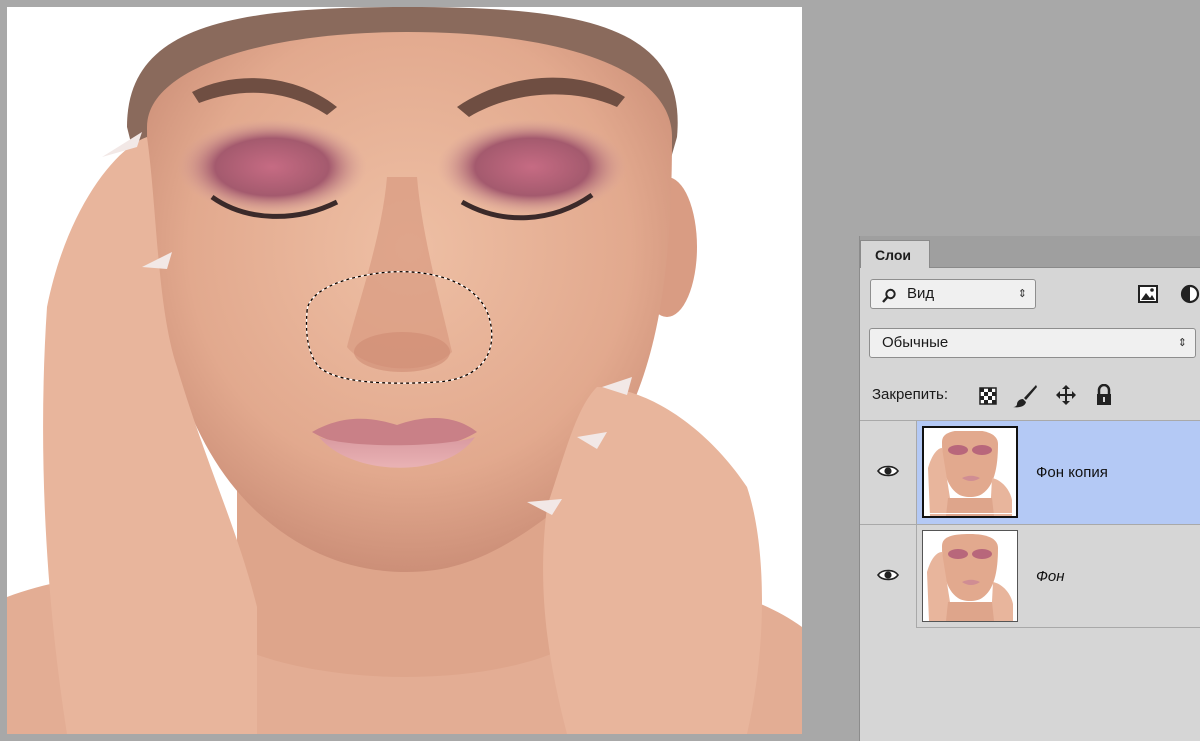  I want to click on blend-mode-select: Обычные ⇕, so click(1032, 343).